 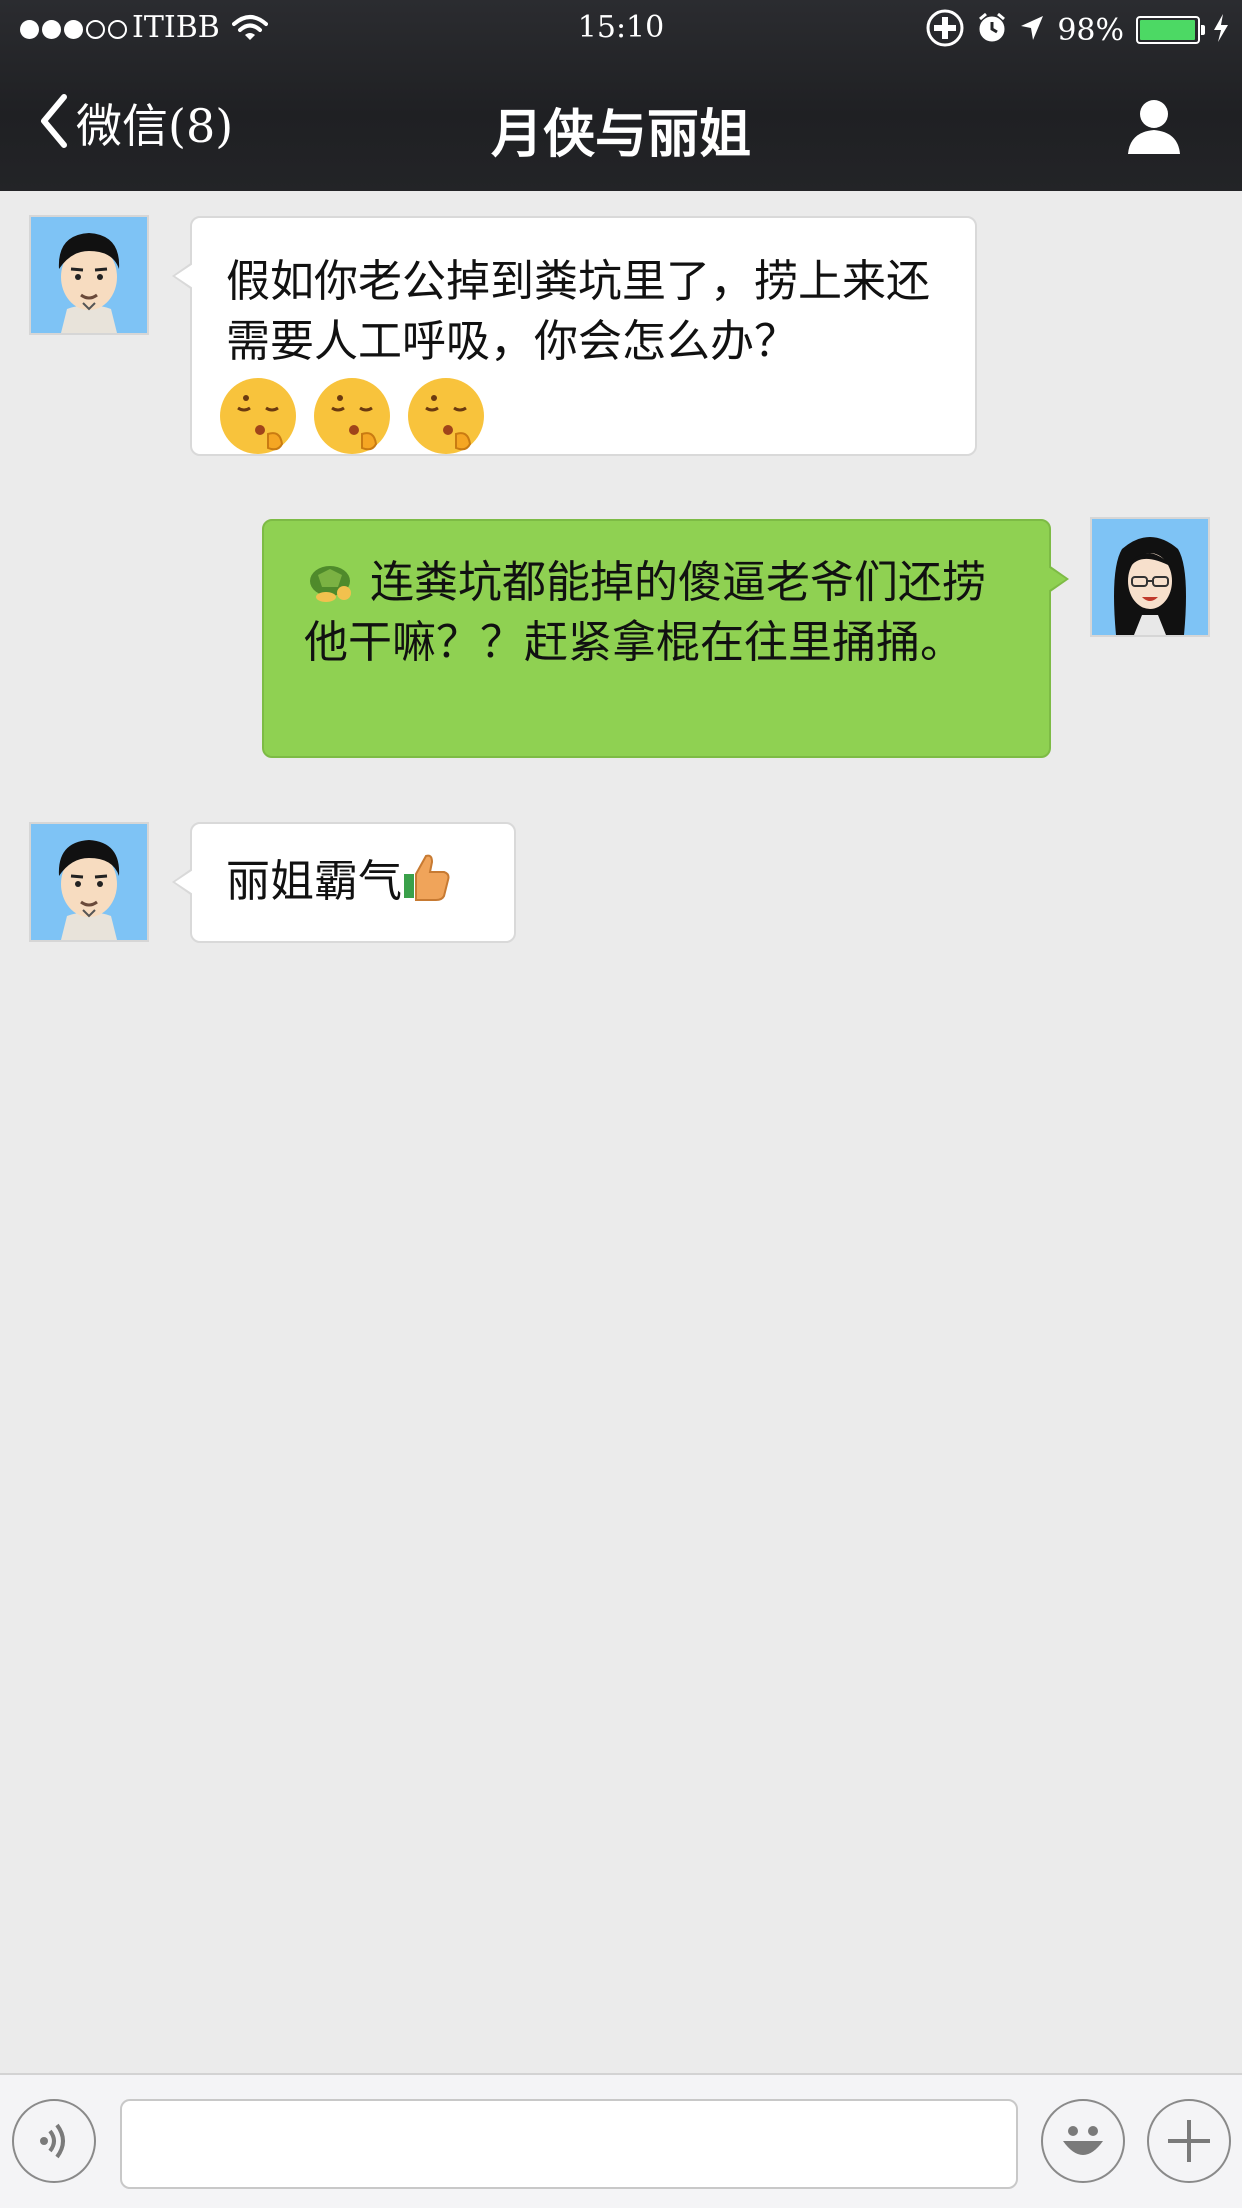 I want to click on nav-bar: 微信(8) 月侠与丽姐, so click(x=621, y=125).